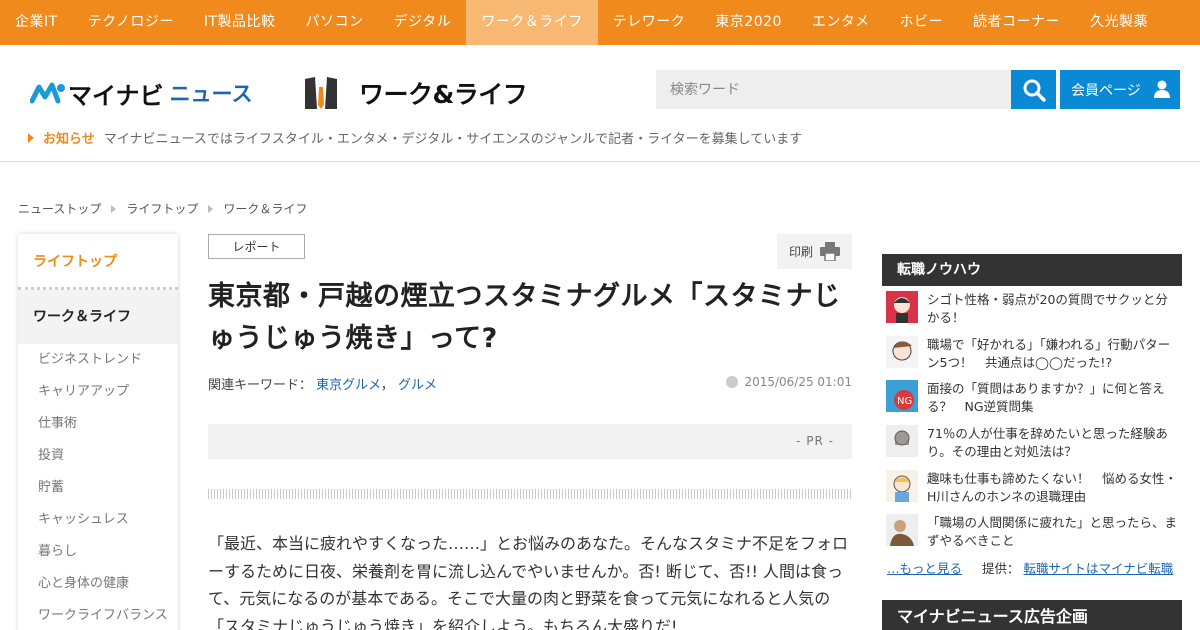 The image size is (1200, 630). I want to click on svg-text: NG, so click(904, 401).